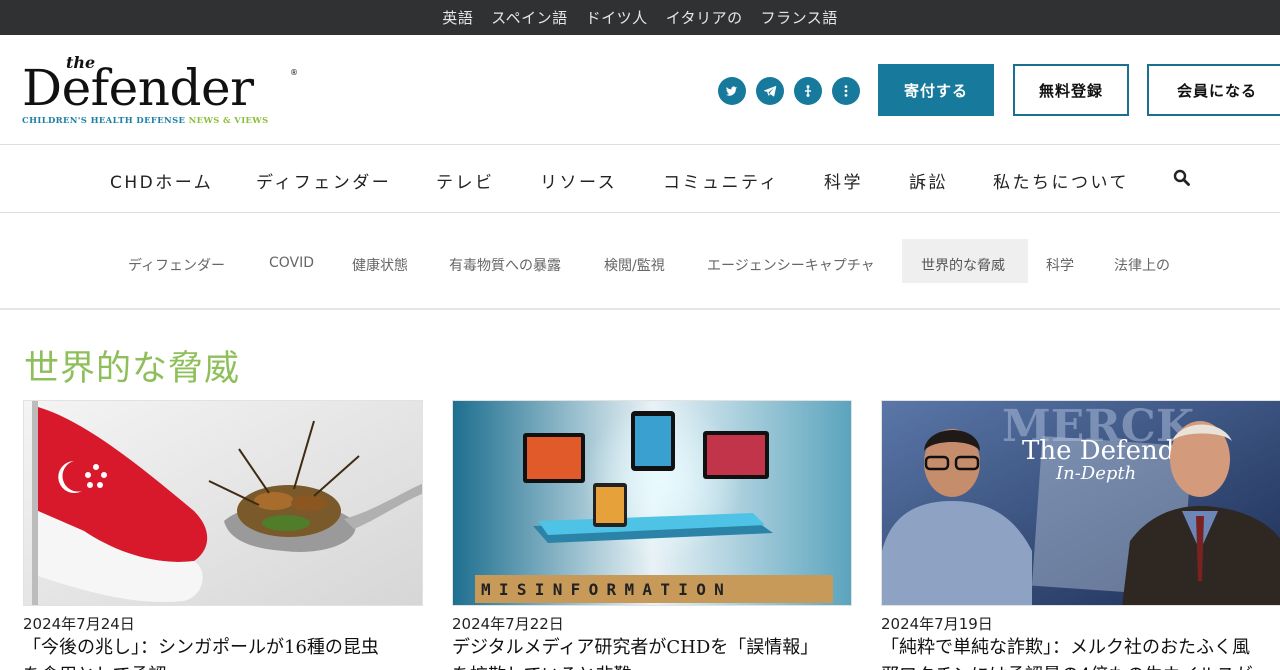 Image resolution: width=1280 pixels, height=670 pixels. I want to click on lang-link-italian: イタリアの, so click(704, 17).